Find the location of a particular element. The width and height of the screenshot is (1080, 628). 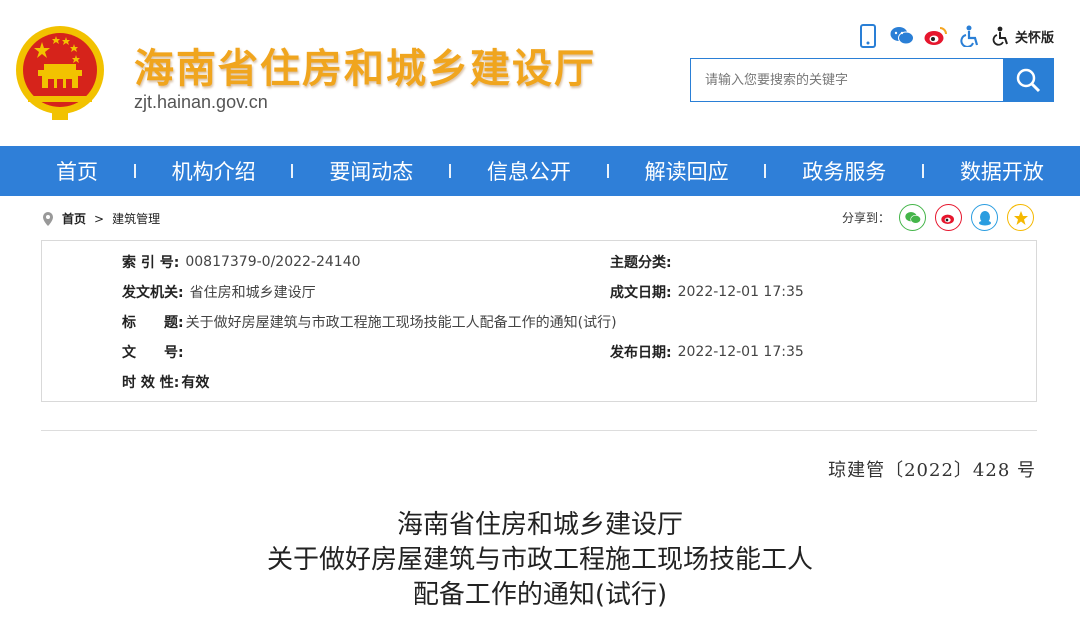

info-validity-value: 有效 is located at coordinates (195, 383).